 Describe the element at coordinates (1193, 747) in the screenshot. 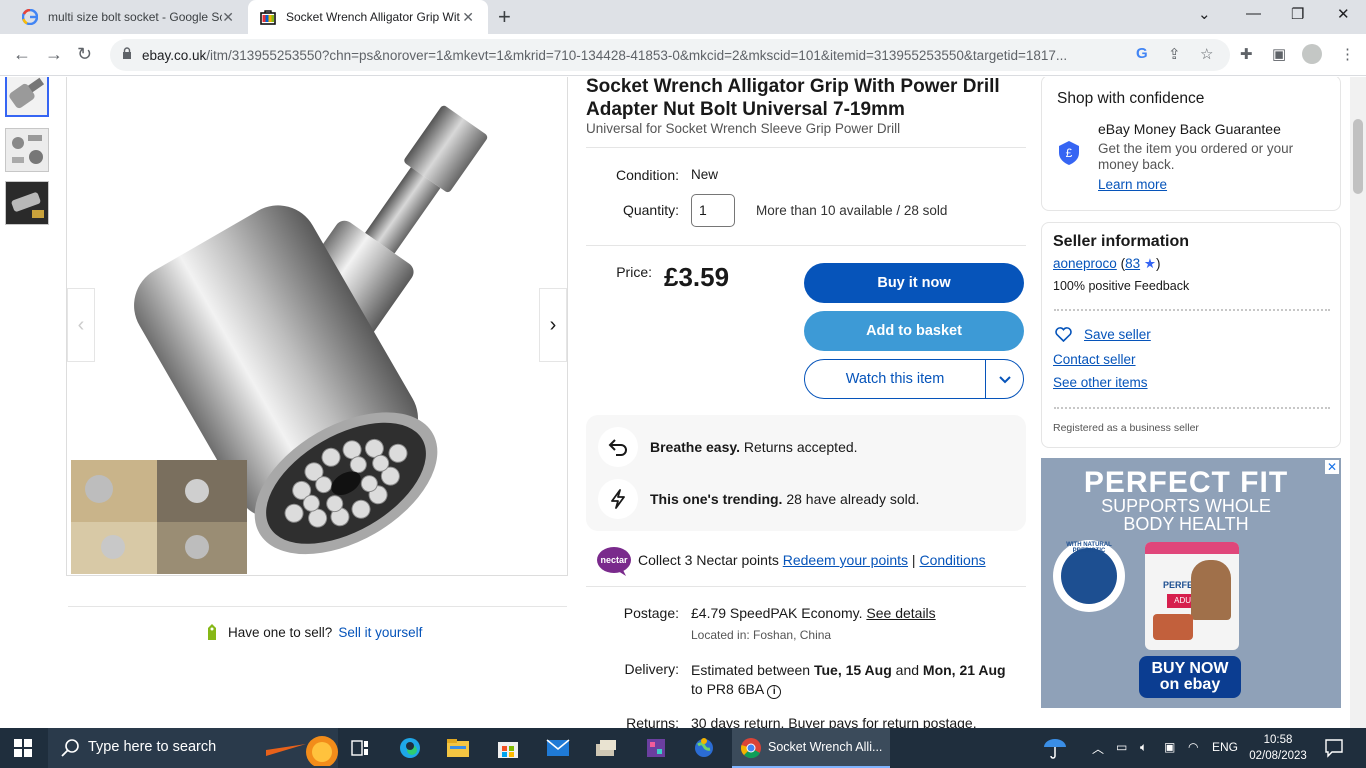

I see `wifi-icon: ◠` at that location.